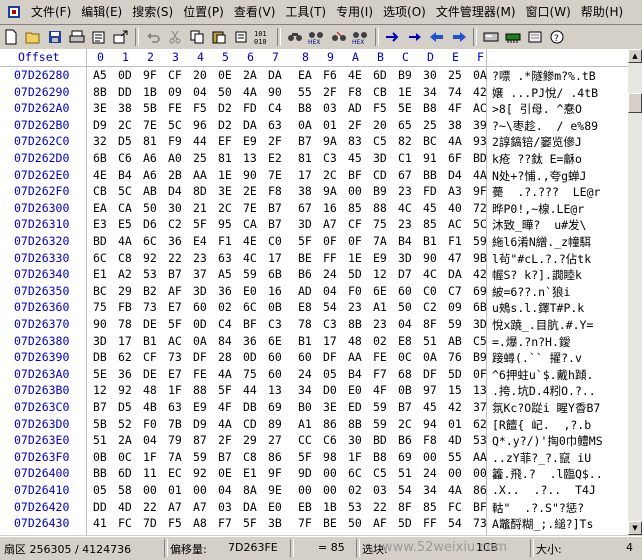 This screenshot has width=642, height=560. Describe the element at coordinates (100, 390) in the screenshot. I see `hex-byte: 12` at that location.